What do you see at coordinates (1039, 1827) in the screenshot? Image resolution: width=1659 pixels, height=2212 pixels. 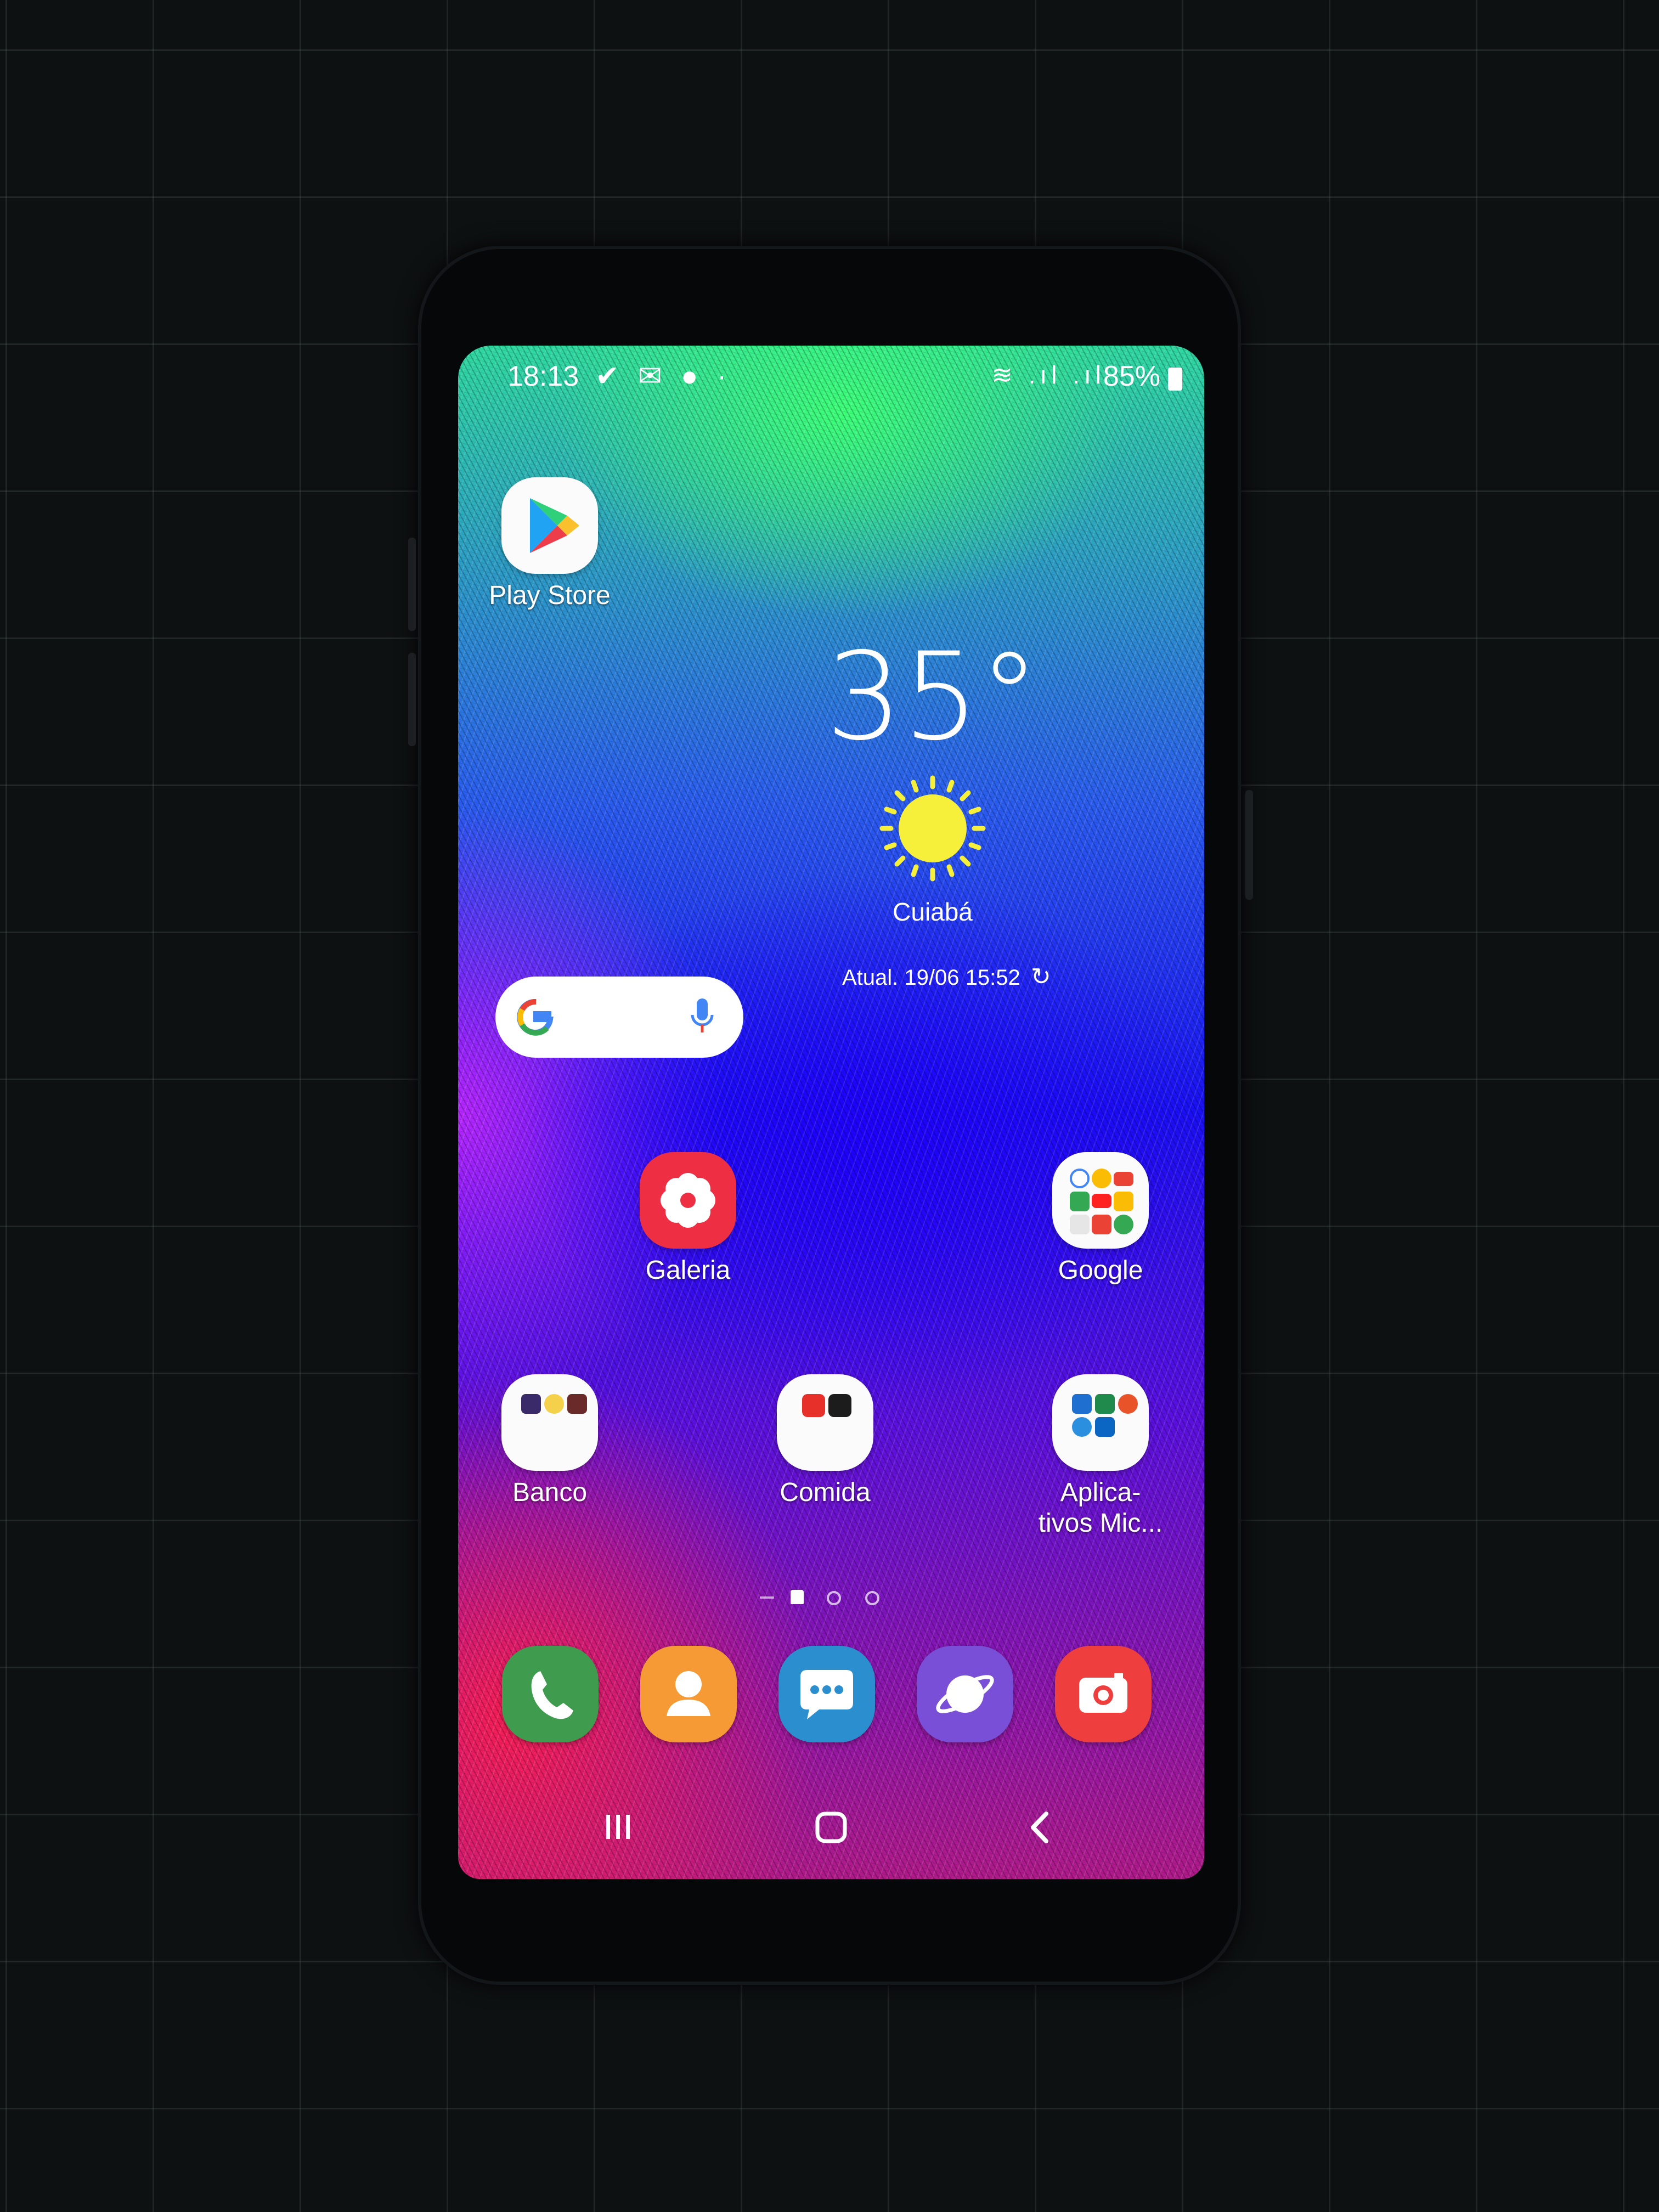 I see `back-icon` at bounding box center [1039, 1827].